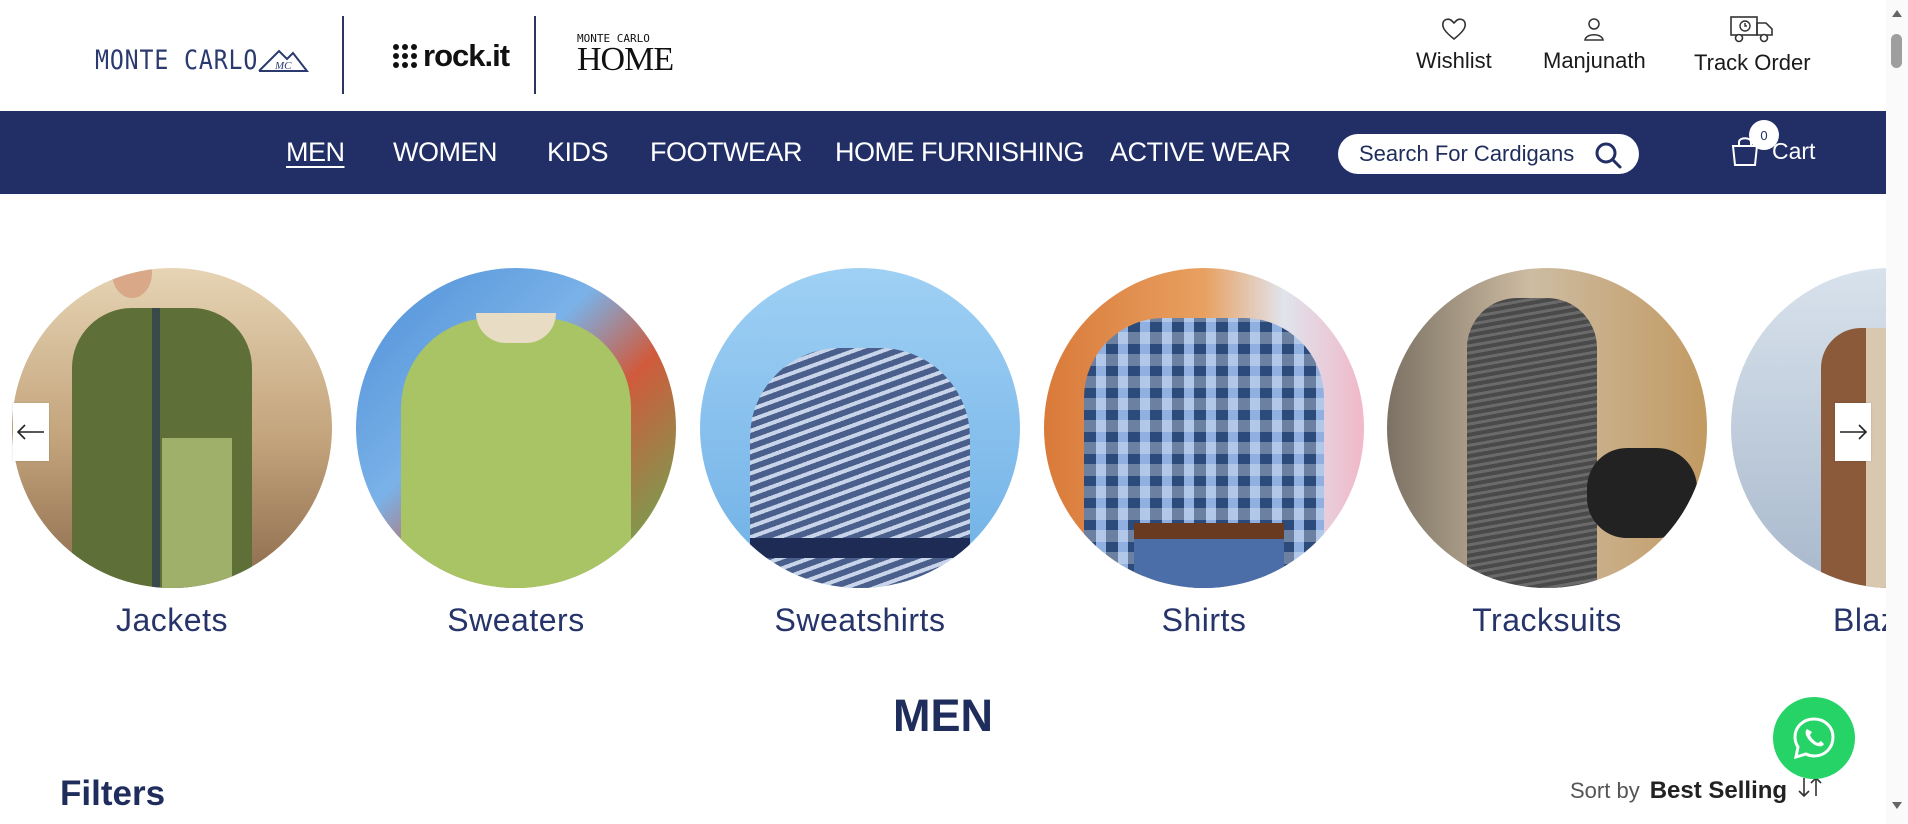 The height and width of the screenshot is (824, 1908). Describe the element at coordinates (172, 620) in the screenshot. I see `category-name: Jackets` at that location.